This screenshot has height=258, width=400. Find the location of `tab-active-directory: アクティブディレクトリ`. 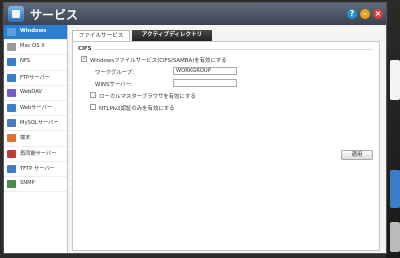

tab-active-directory: アクティブディレクトリ is located at coordinates (172, 35).